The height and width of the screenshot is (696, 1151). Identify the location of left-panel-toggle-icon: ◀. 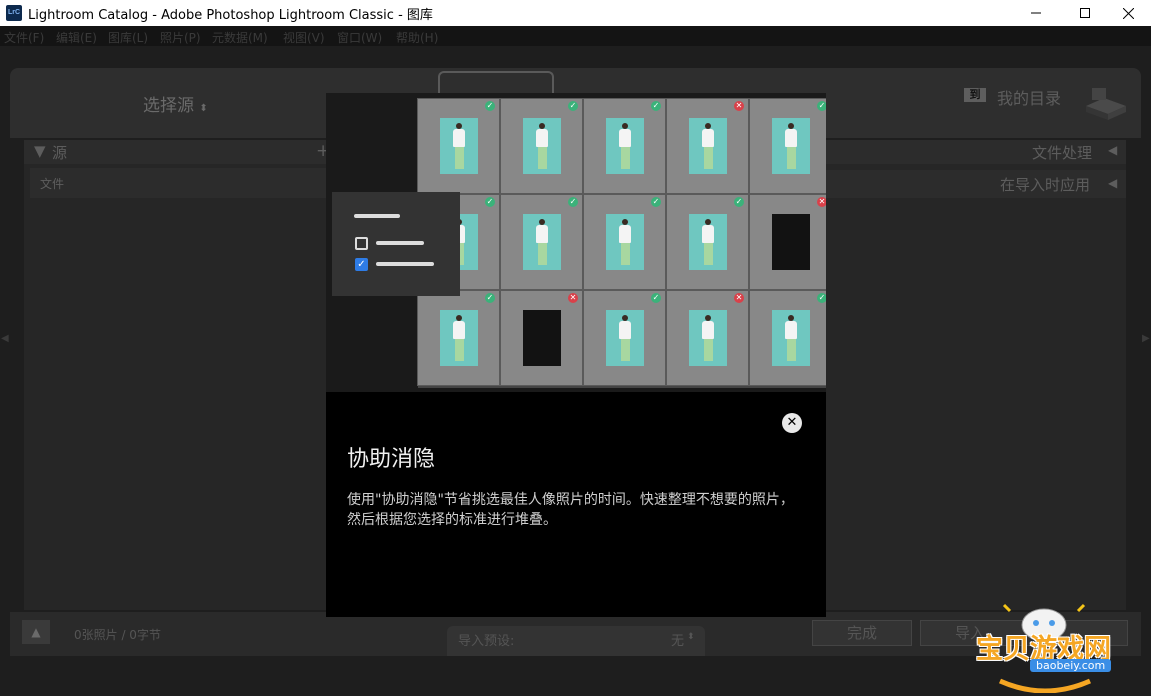
(5, 338).